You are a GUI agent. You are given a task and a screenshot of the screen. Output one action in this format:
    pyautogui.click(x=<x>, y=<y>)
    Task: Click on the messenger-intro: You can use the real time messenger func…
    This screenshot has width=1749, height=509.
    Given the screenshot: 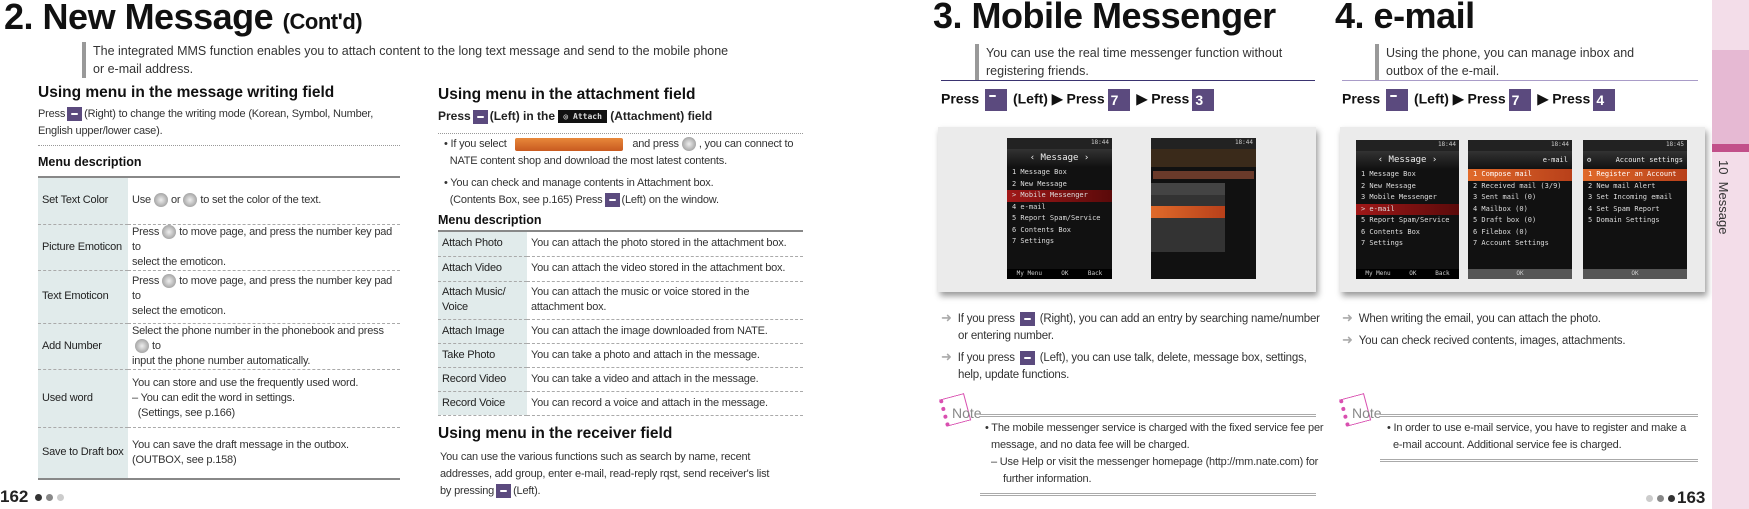 What is the action you would take?
    pyautogui.click(x=1145, y=62)
    